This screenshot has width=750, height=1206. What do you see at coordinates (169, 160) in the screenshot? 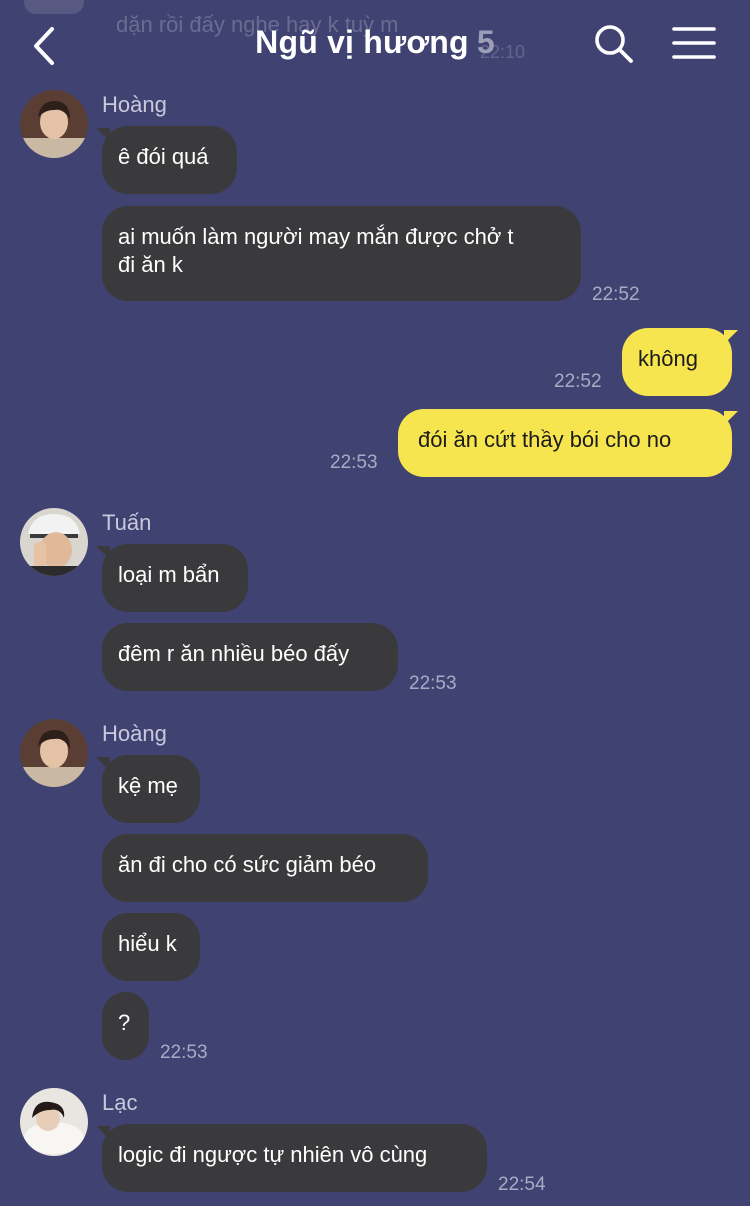
I see `message-bubble: ê đói quá` at bounding box center [169, 160].